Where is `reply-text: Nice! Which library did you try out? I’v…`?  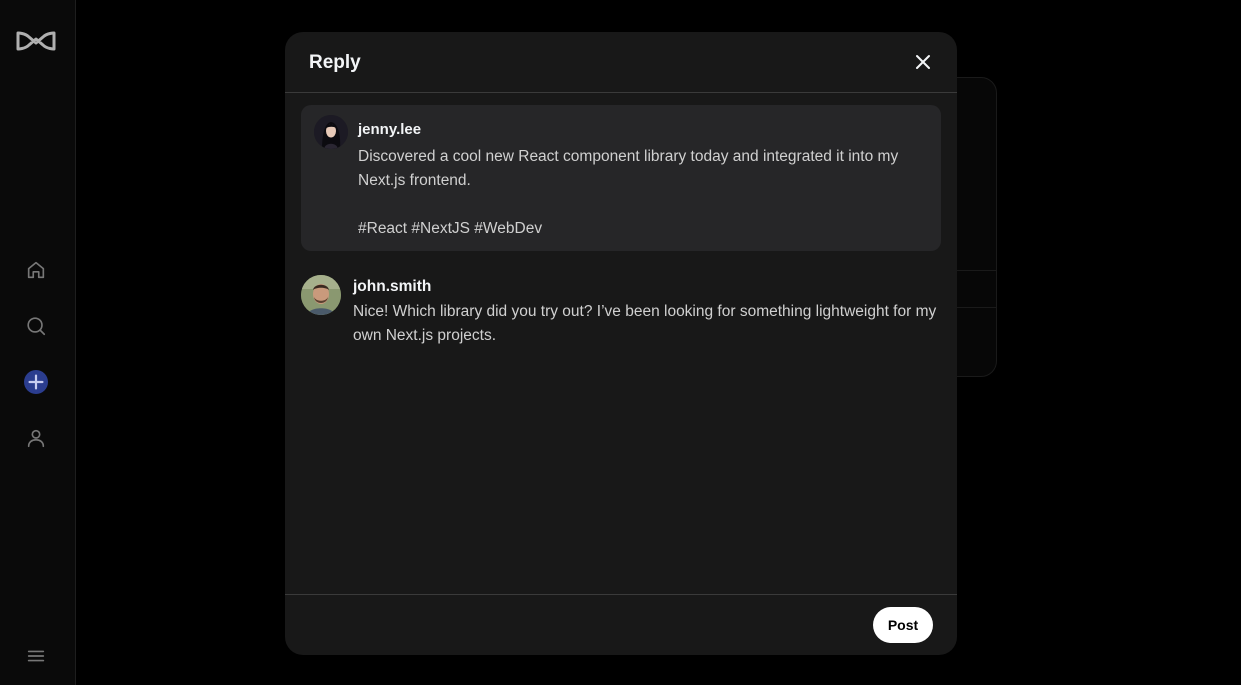 reply-text: Nice! Which library did you try out? I’v… is located at coordinates (653, 324).